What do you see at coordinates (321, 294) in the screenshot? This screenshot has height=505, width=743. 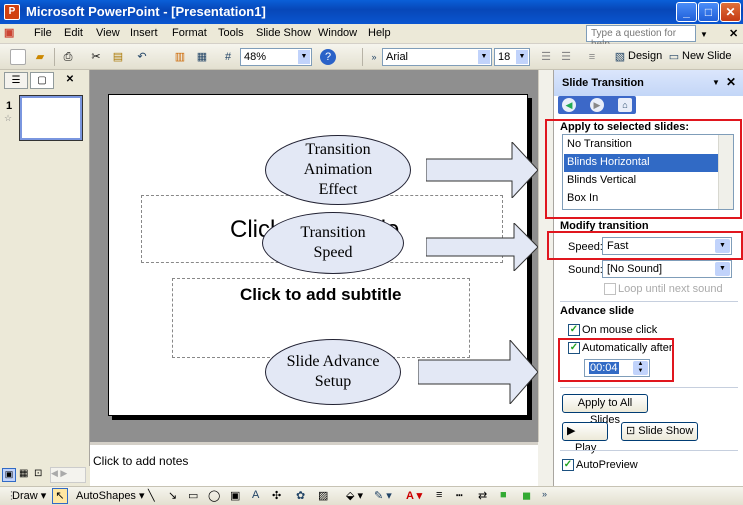 I see `subtitle-placeholder-text: Click to add subtitle` at bounding box center [321, 294].